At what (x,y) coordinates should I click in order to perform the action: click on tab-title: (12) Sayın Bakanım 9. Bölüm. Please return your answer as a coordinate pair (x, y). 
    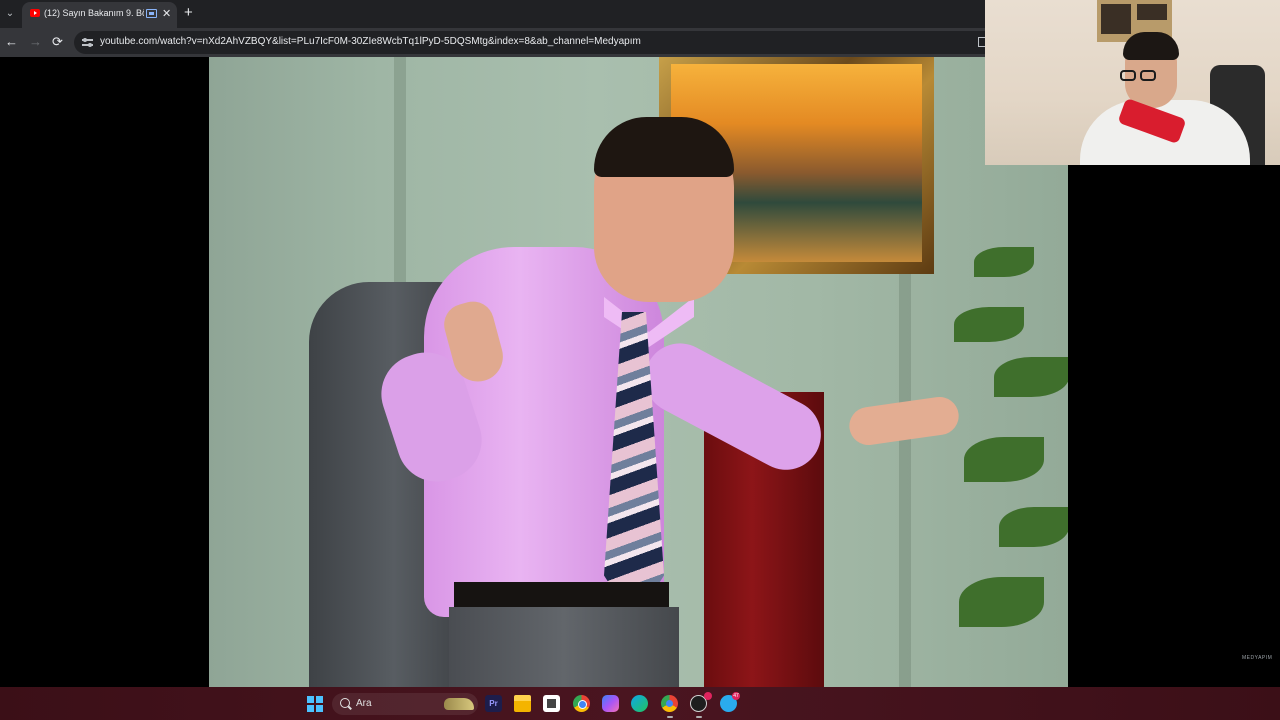
    Looking at the image, I should click on (94, 13).